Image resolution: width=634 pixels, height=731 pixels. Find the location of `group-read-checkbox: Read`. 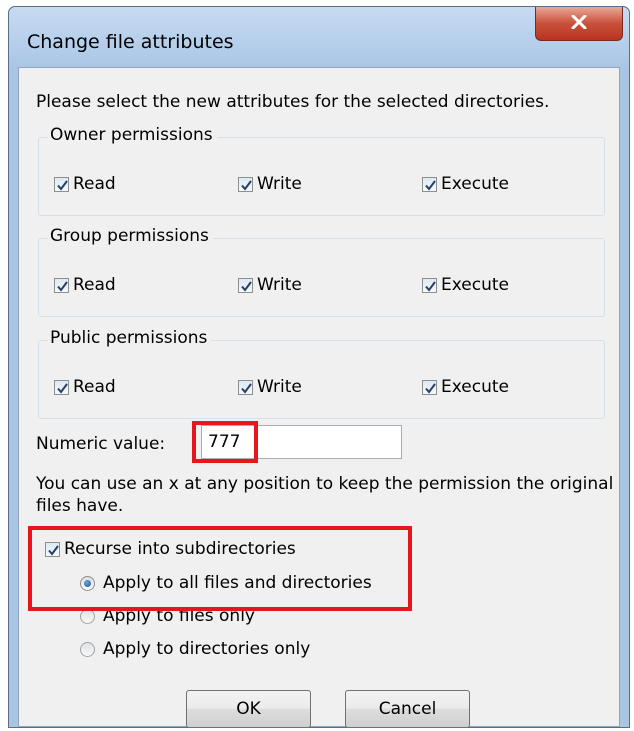

group-read-checkbox: Read is located at coordinates (85, 285).